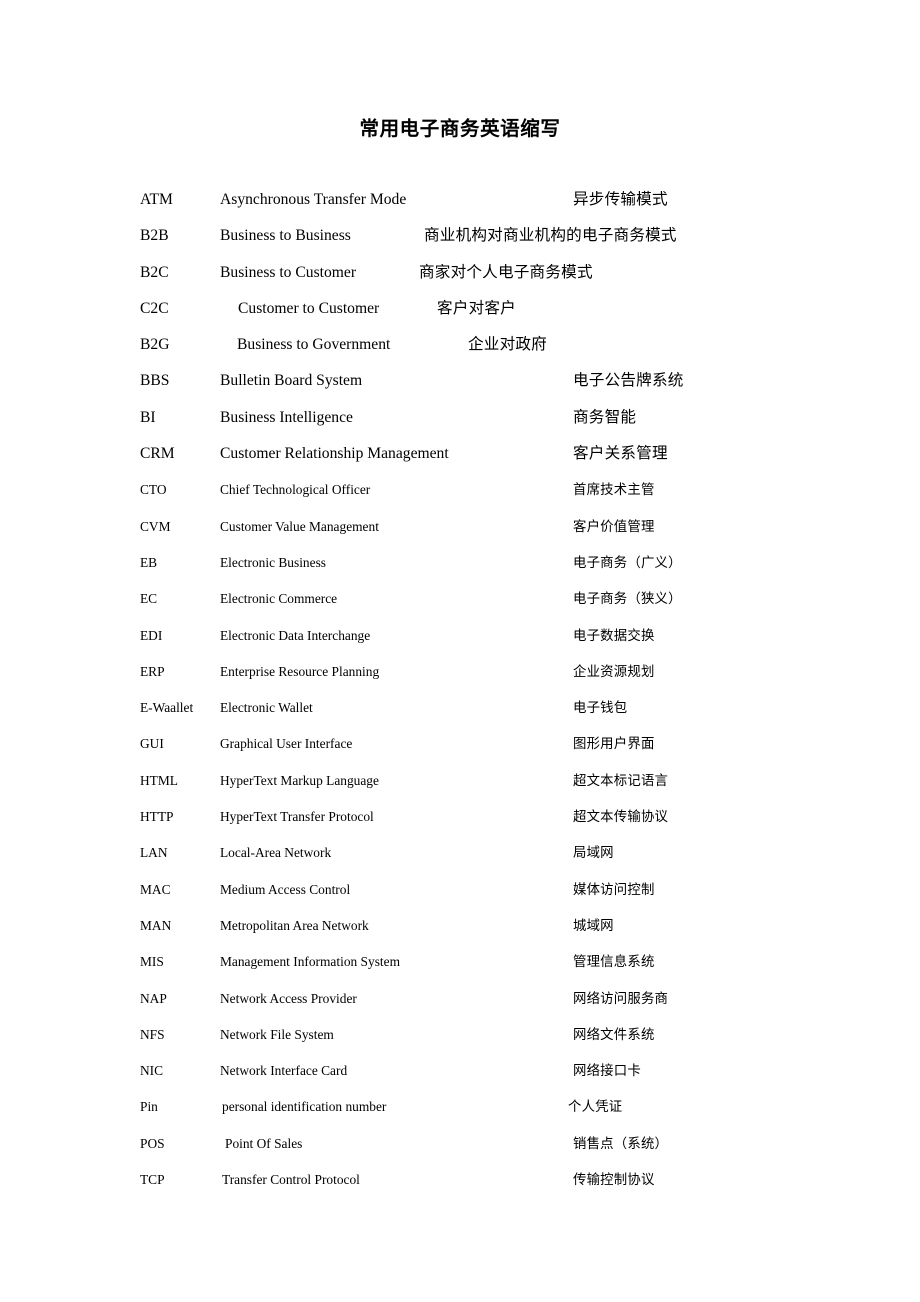 The height and width of the screenshot is (1302, 920). What do you see at coordinates (627, 562) in the screenshot?
I see `chinese-translation-cell: 电子商务（广义）` at bounding box center [627, 562].